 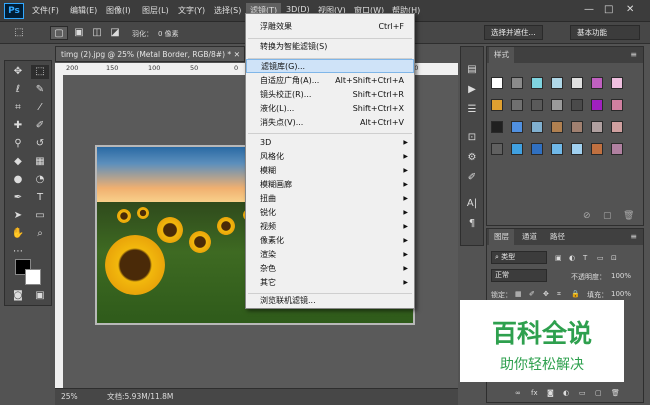 I want to click on lock-move-icon: ✥, so click(x=546, y=294).